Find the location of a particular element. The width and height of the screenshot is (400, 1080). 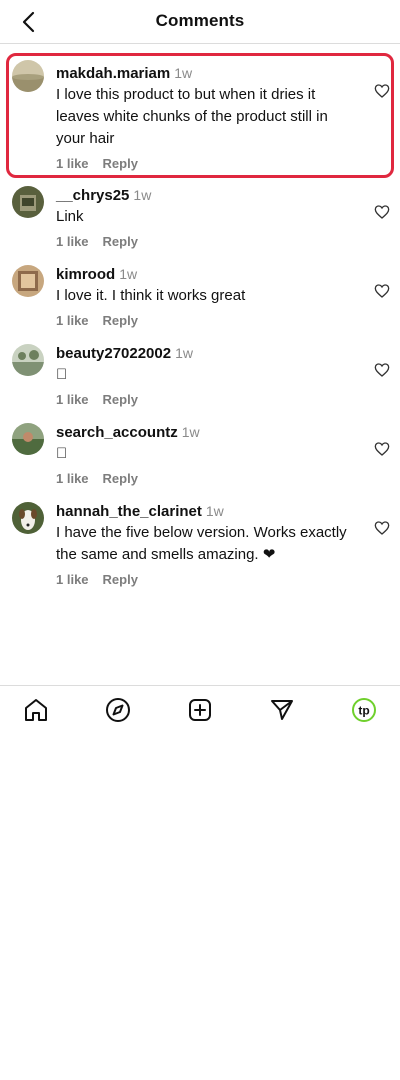

page-title: Comments is located at coordinates (200, 20).